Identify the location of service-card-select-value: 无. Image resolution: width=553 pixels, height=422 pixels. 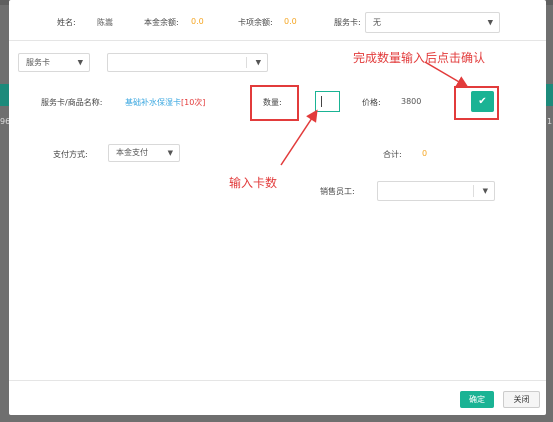
(377, 22).